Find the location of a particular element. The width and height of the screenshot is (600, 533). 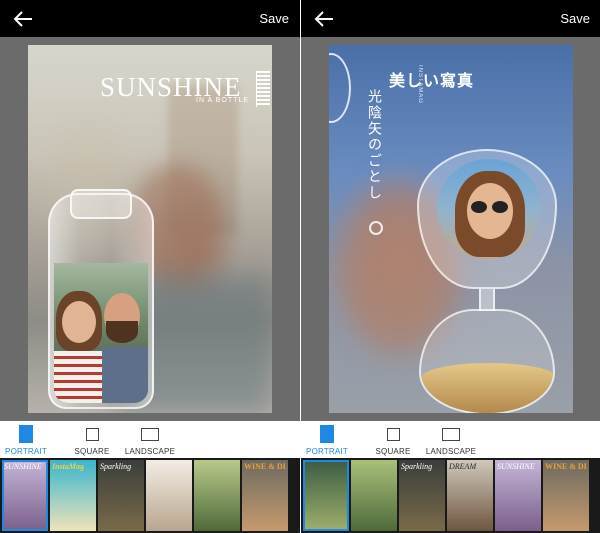

woman-photo is located at coordinates (489, 209).